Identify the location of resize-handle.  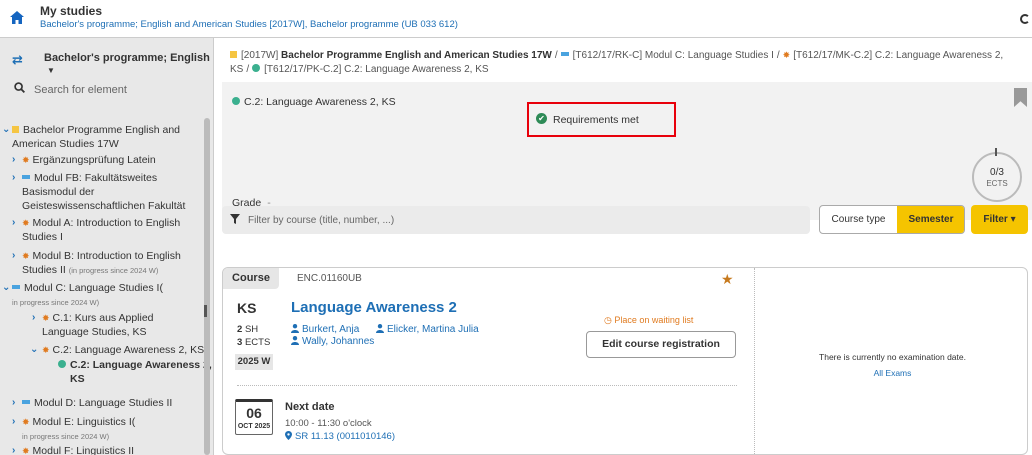
(205, 311).